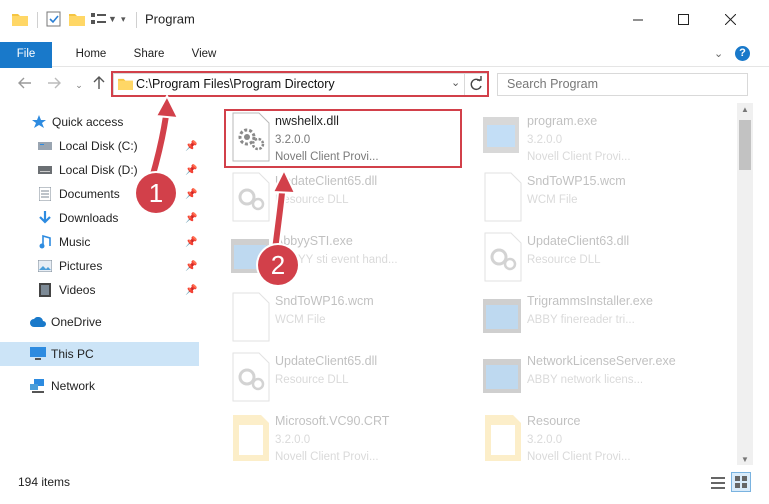 The width and height of the screenshot is (769, 504). Describe the element at coordinates (156, 193) in the screenshot. I see `step-callout-1: 1` at that location.